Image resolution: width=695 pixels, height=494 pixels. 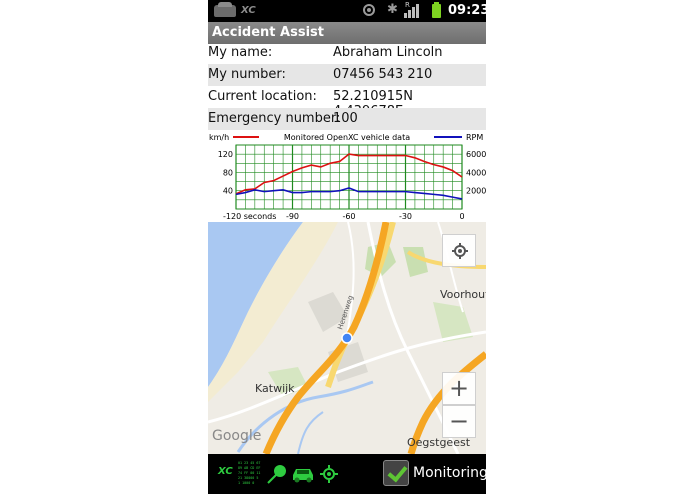 I want to click on town-label-voorhout: Voorhout, so click(x=463, y=294).